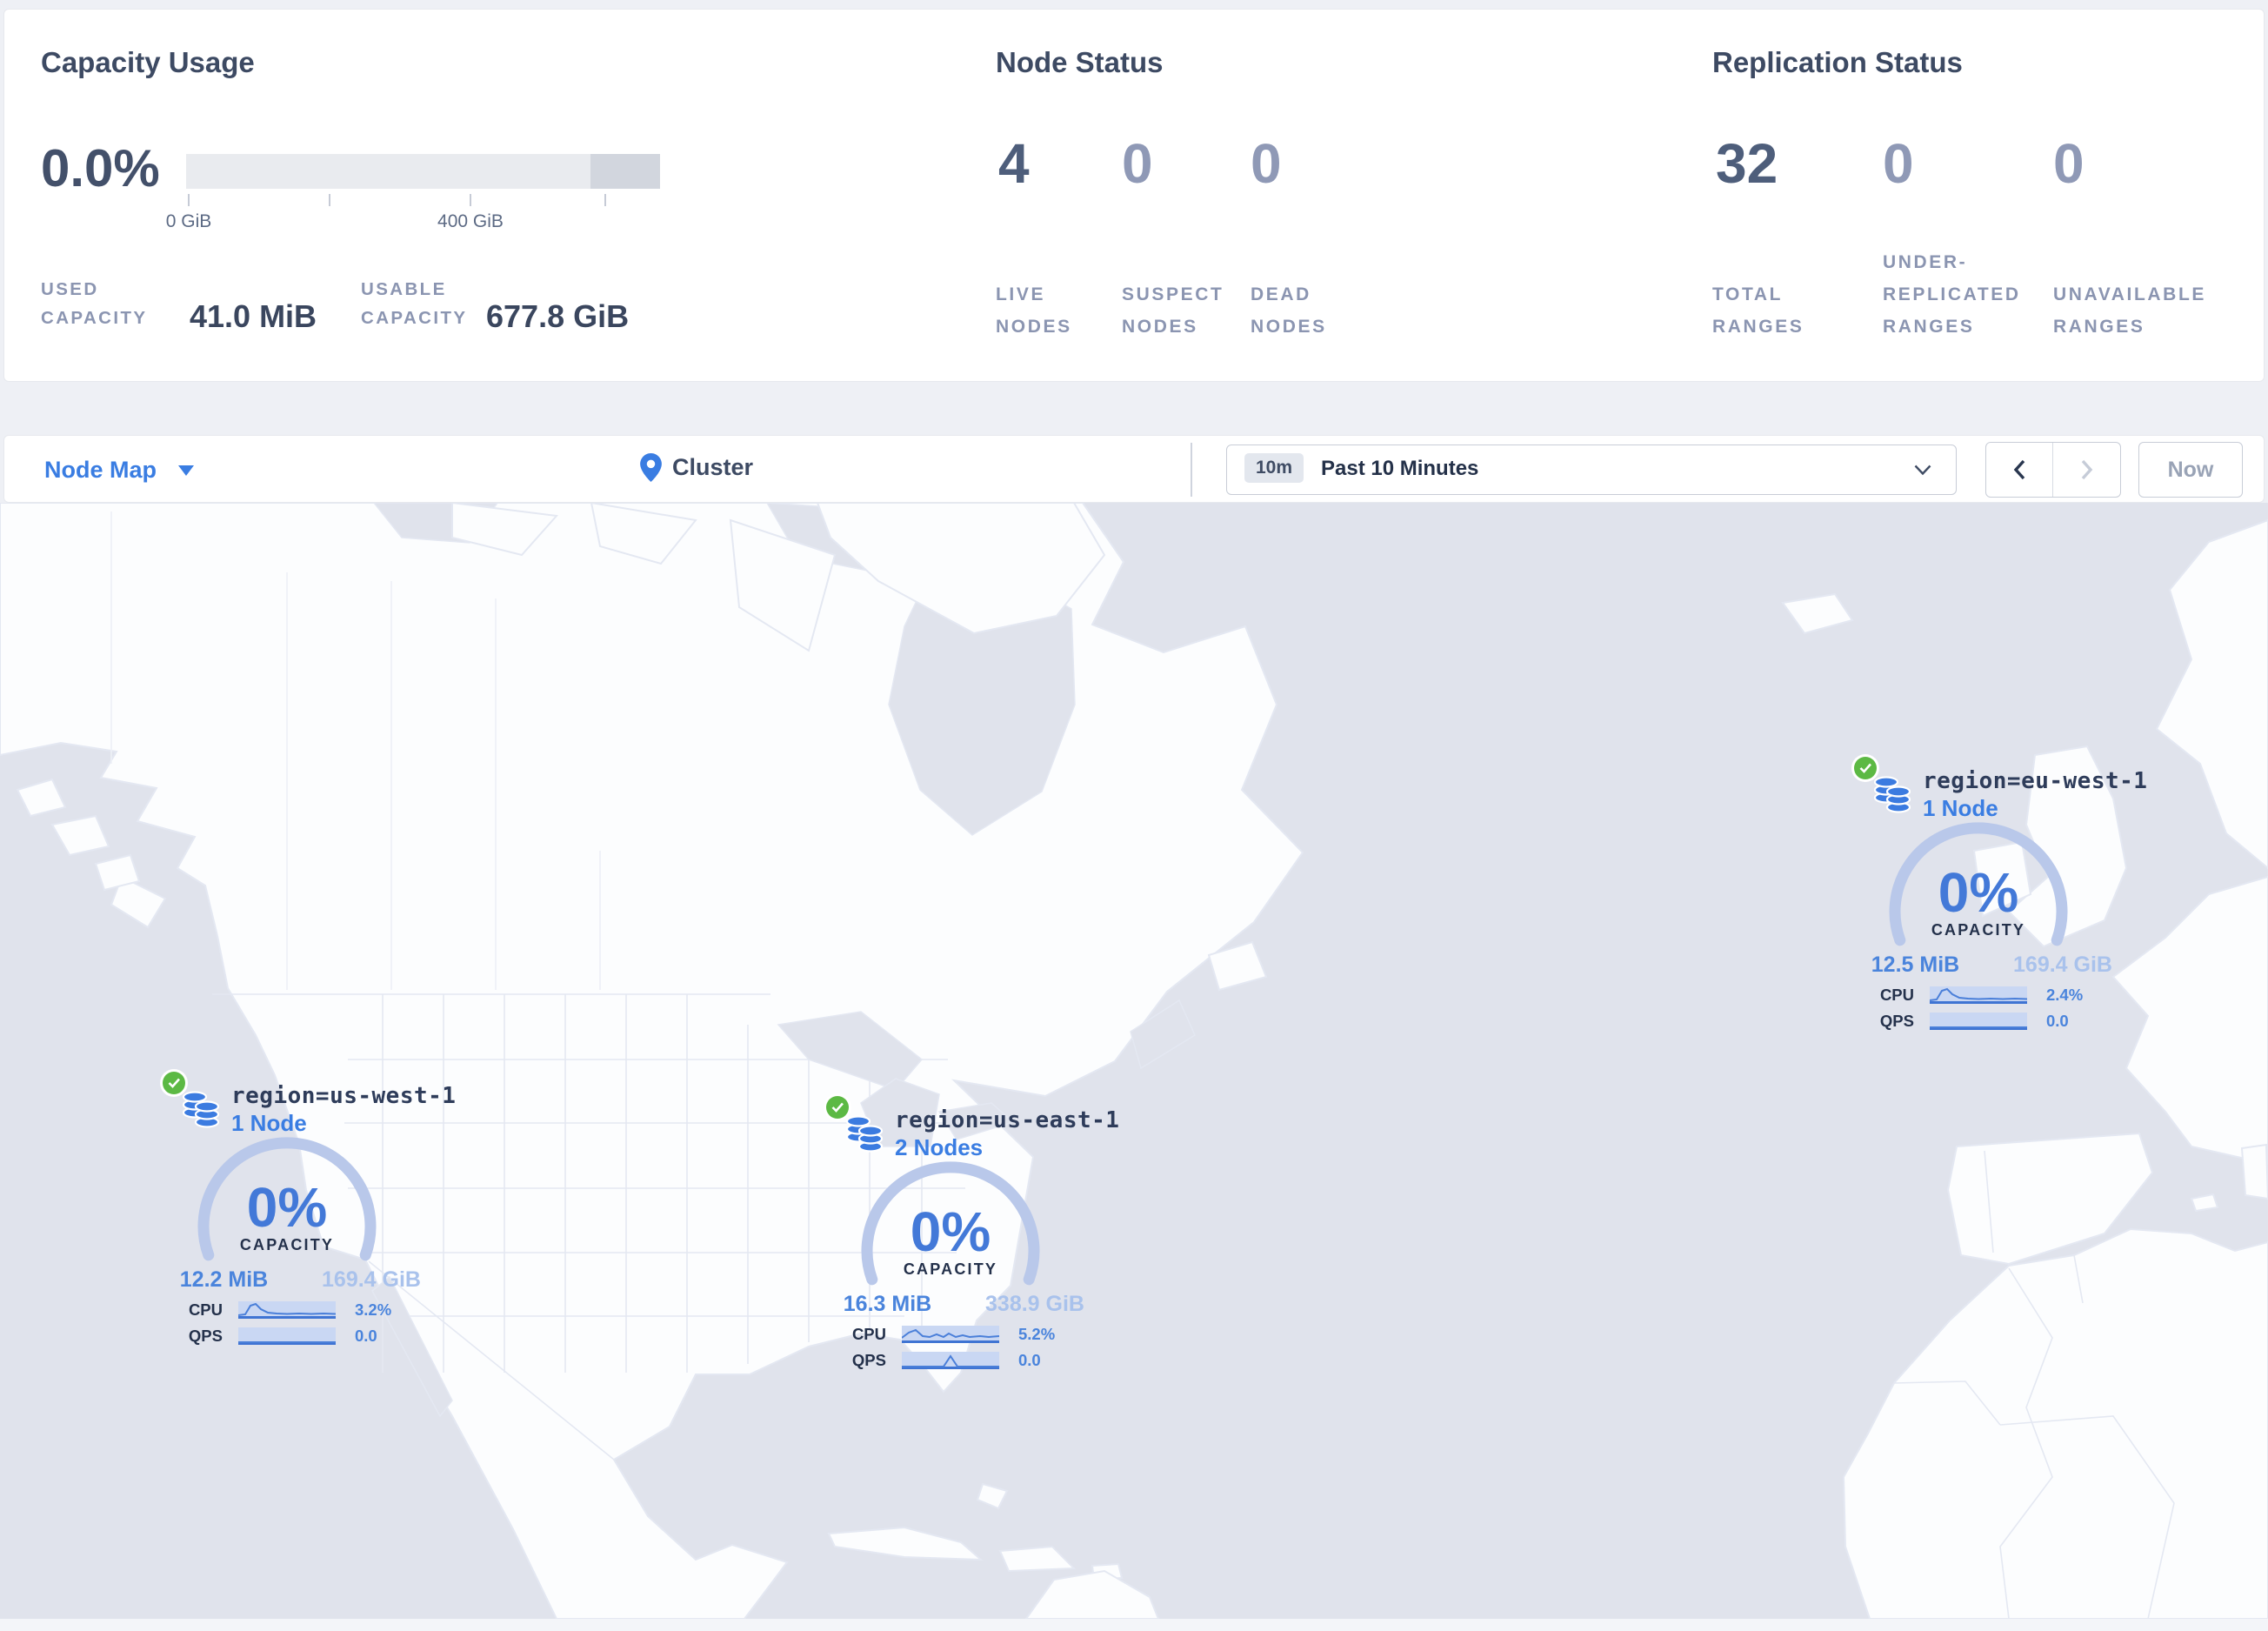 The width and height of the screenshot is (2268, 1631). I want to click on used-capacity-label: USED CAPACITY, so click(94, 303).